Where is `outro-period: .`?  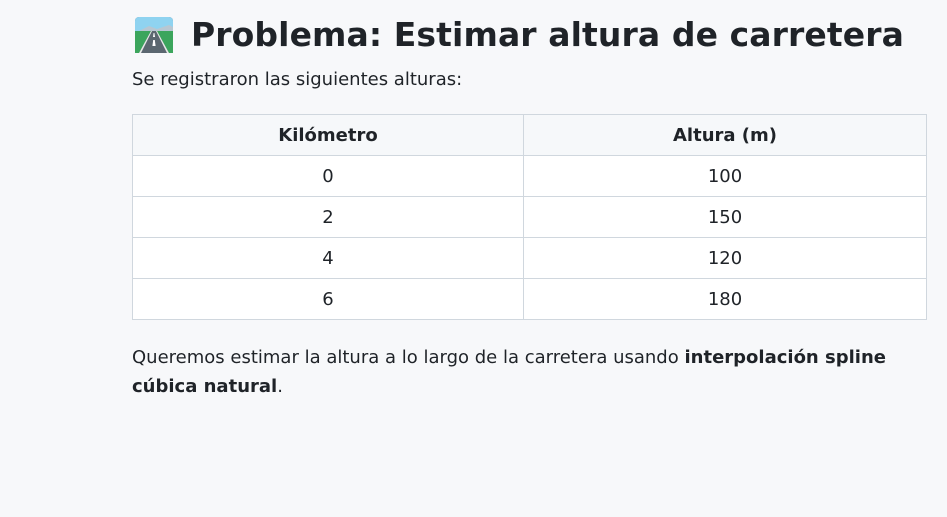 outro-period: . is located at coordinates (280, 386).